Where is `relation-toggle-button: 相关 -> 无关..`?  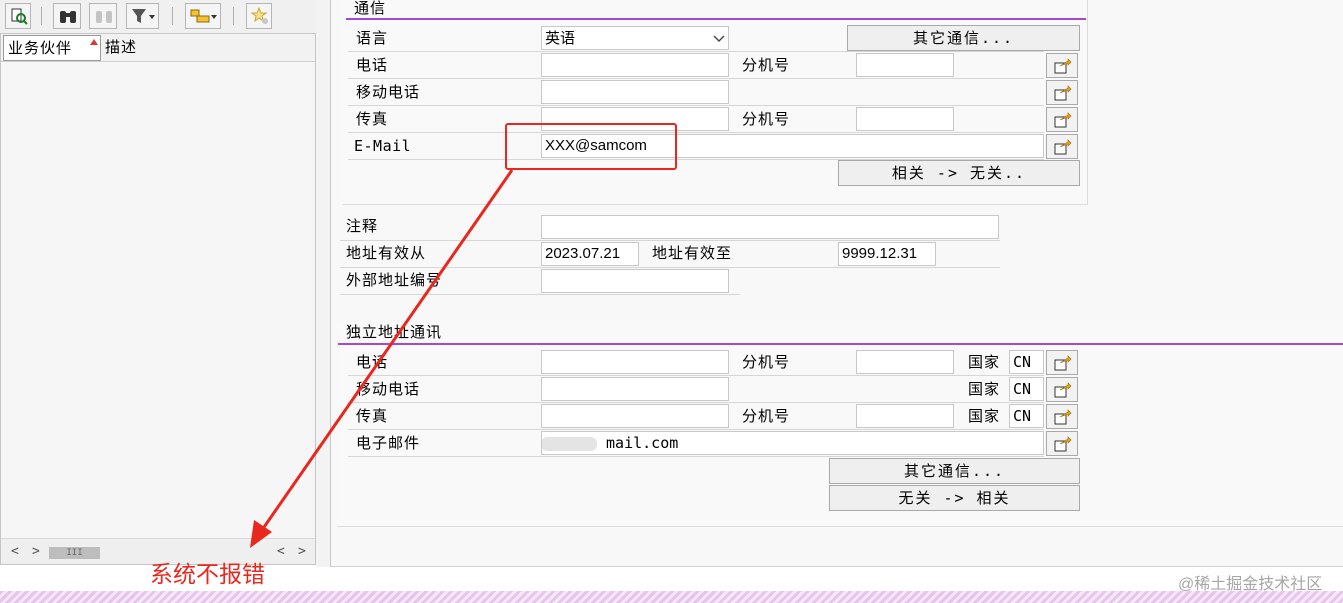
relation-toggle-button: 相关 -> 无关.. is located at coordinates (959, 173).